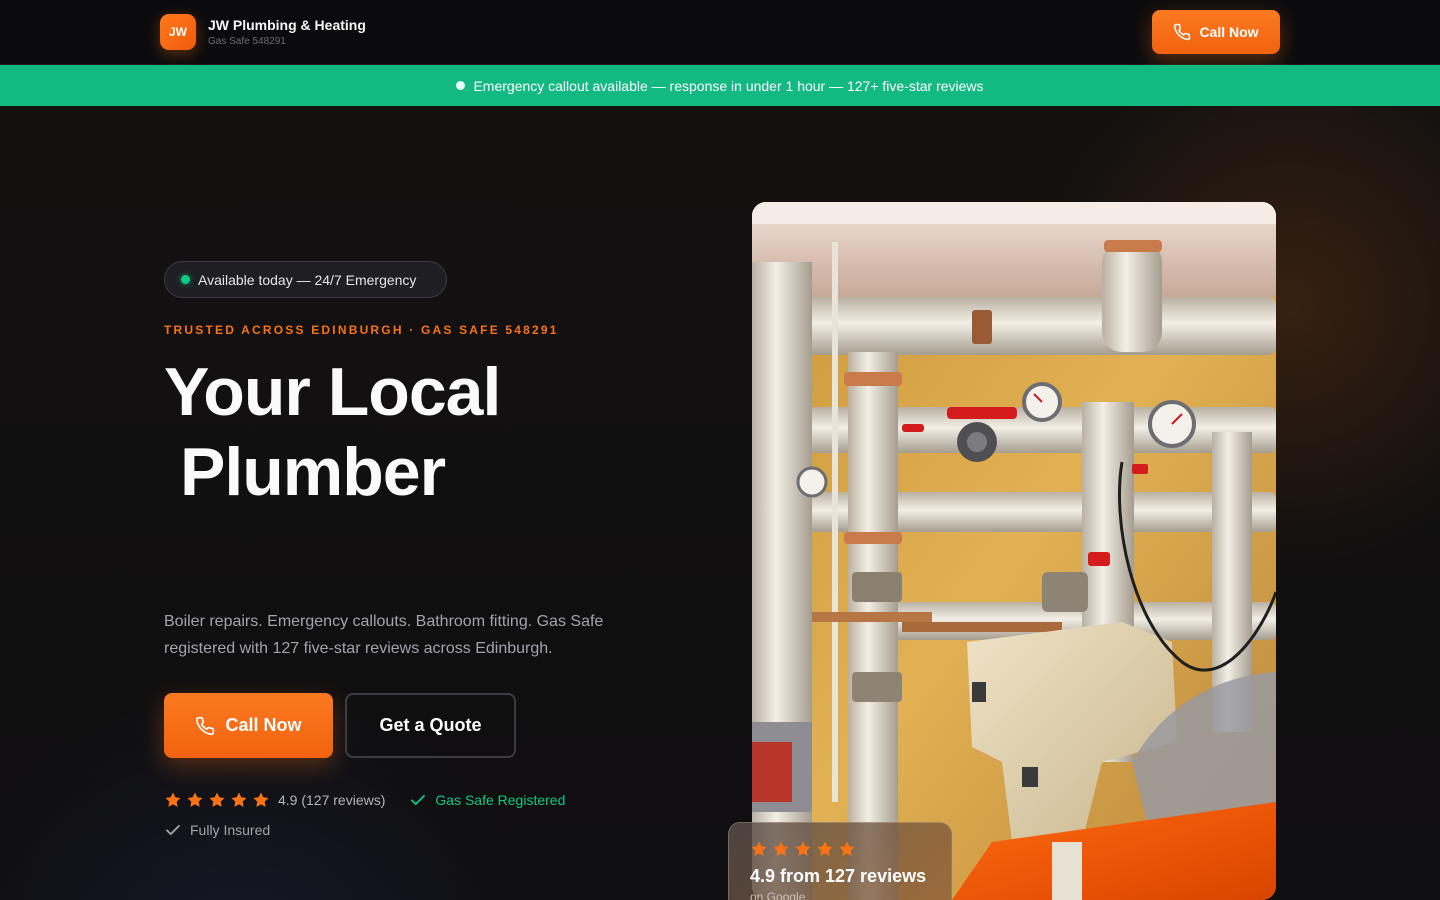 This screenshot has height=900, width=1440. I want to click on hero-headline: Your Local Plumber, so click(332, 432).